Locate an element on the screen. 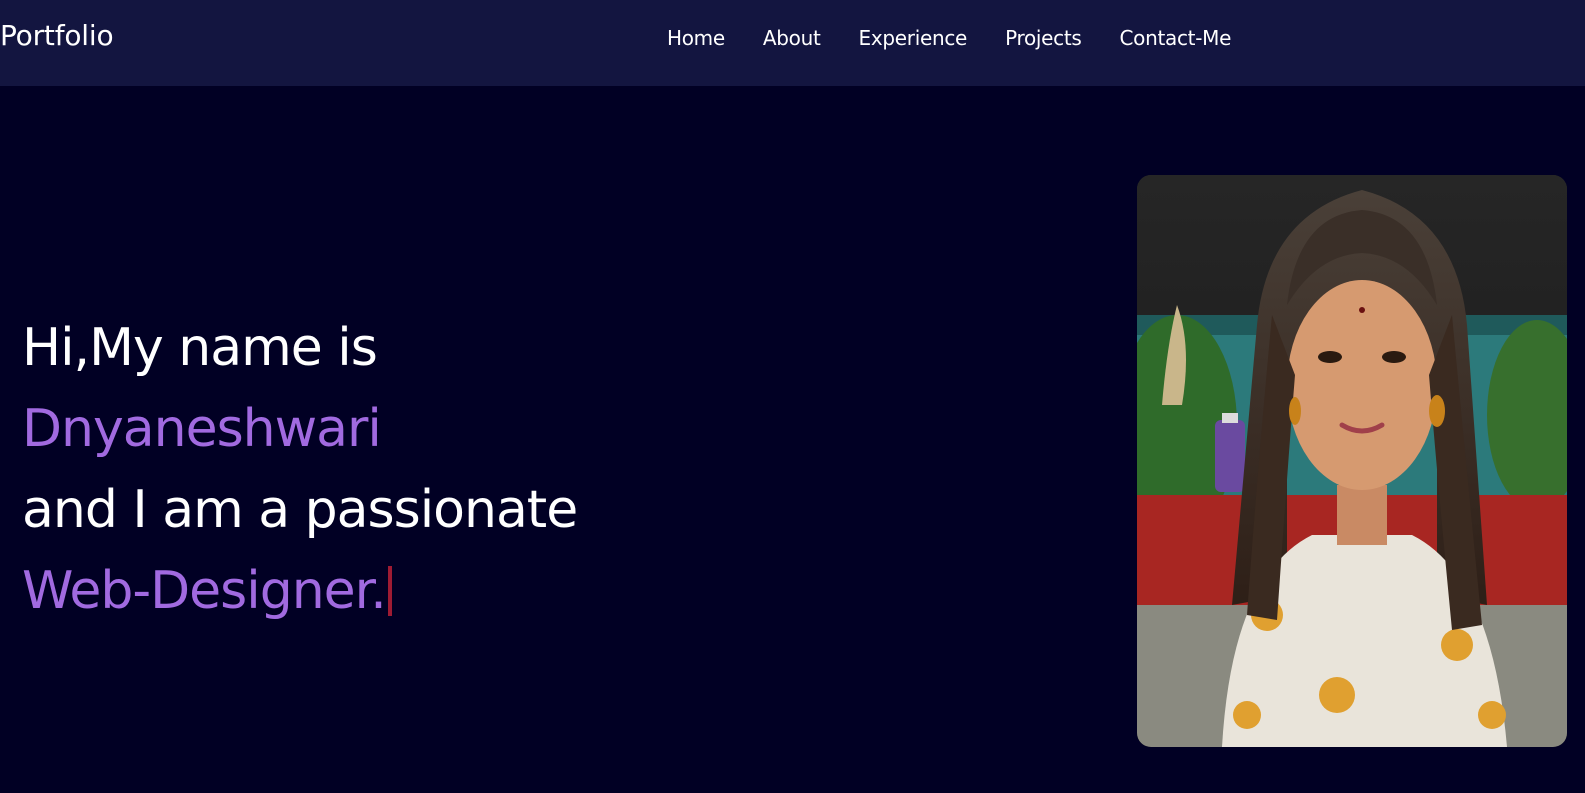 The height and width of the screenshot is (793, 1585). nav-item-home: Home is located at coordinates (715, 38).